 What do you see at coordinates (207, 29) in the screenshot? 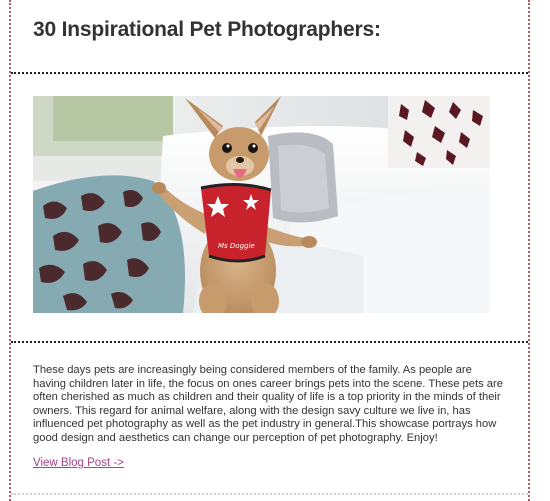
I see `post-title: 30 Inspirational Pet Photographers:` at bounding box center [207, 29].